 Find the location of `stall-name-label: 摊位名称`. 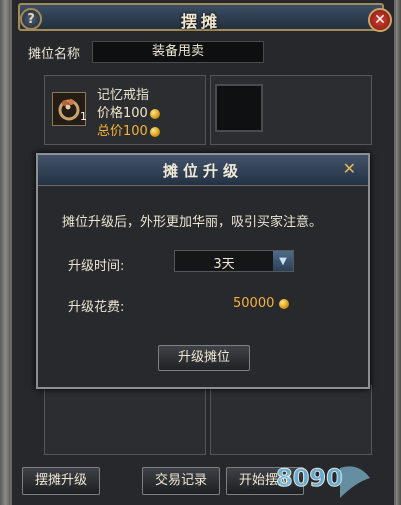

stall-name-label: 摊位名称 is located at coordinates (54, 54).